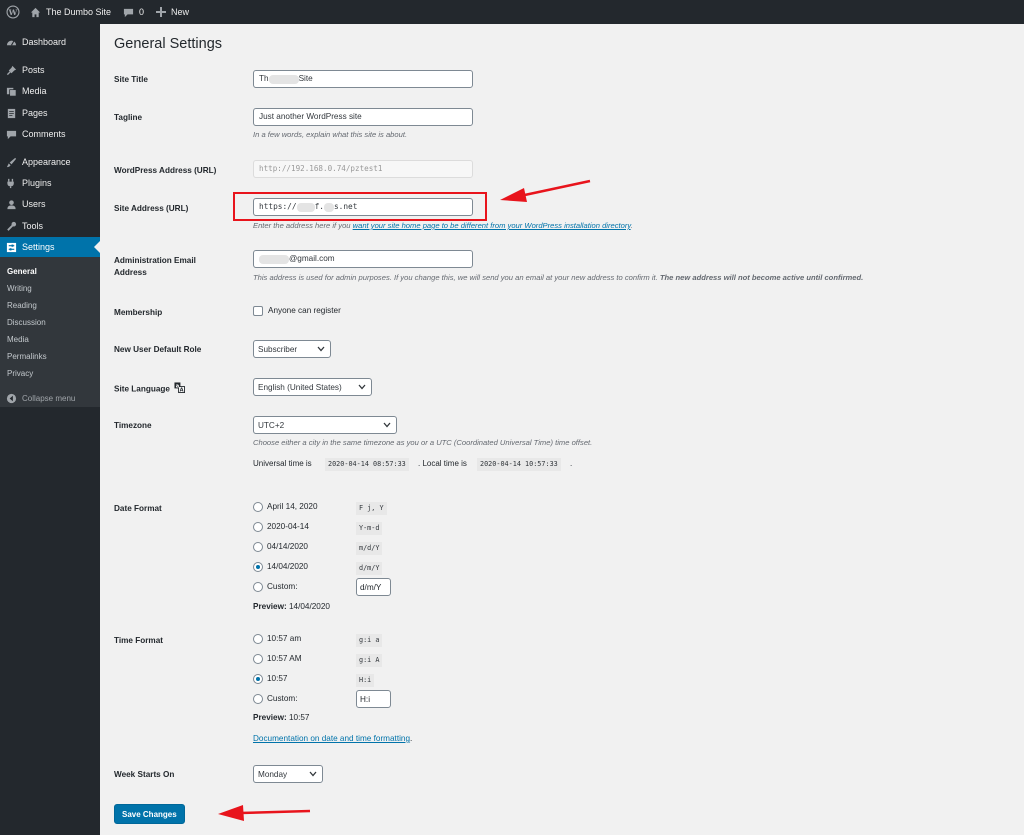 This screenshot has width=1024, height=835. What do you see at coordinates (149, 814) in the screenshot?
I see `save-changes-button: Save Changes` at bounding box center [149, 814].